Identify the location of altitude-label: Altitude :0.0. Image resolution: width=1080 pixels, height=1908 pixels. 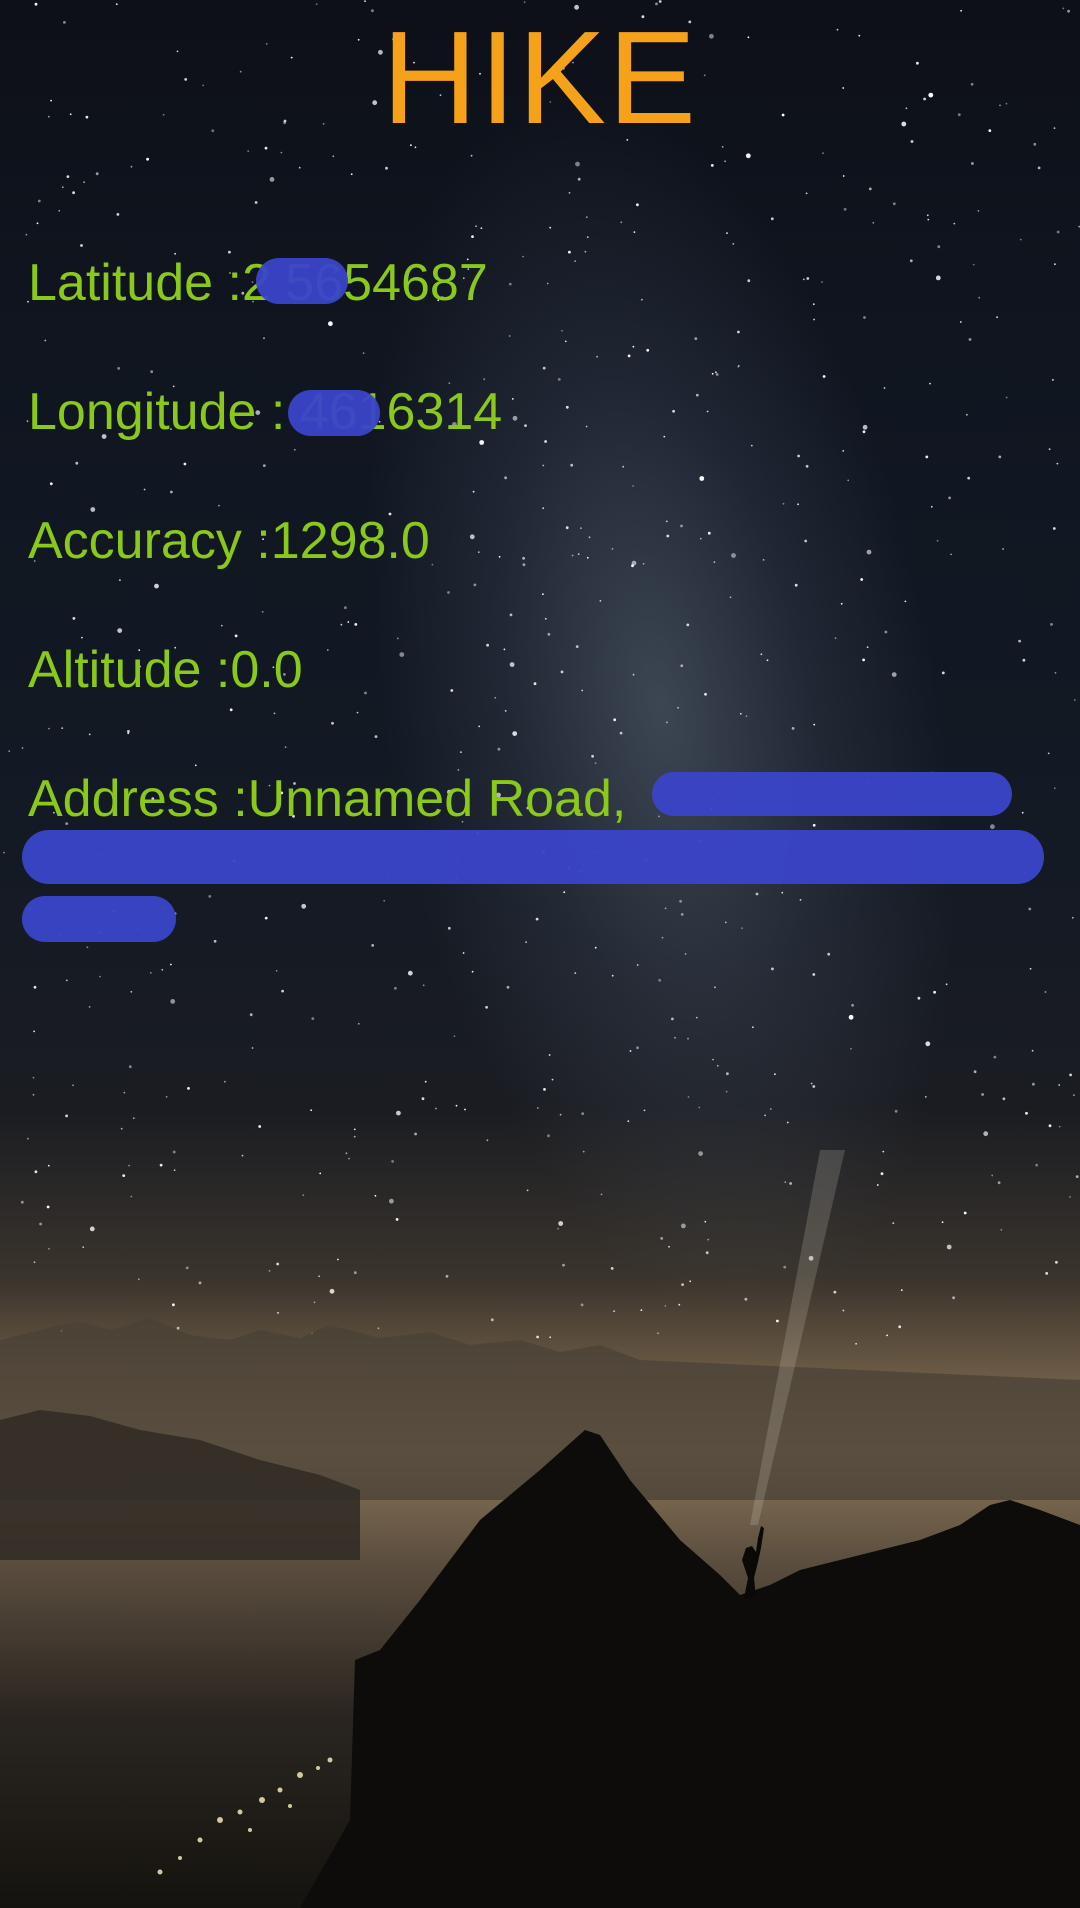
(165, 670).